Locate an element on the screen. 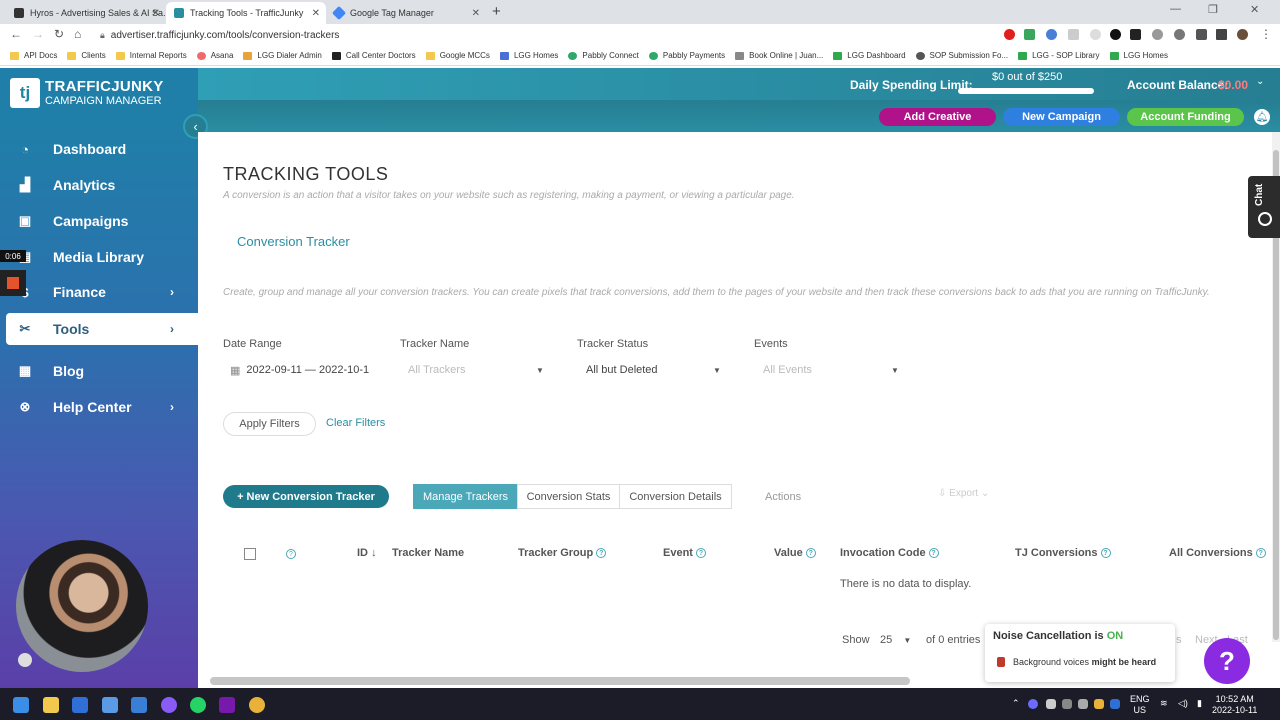 The width and height of the screenshot is (1280, 720). bookmark-item: Pabbly Payments is located at coordinates (686, 55).